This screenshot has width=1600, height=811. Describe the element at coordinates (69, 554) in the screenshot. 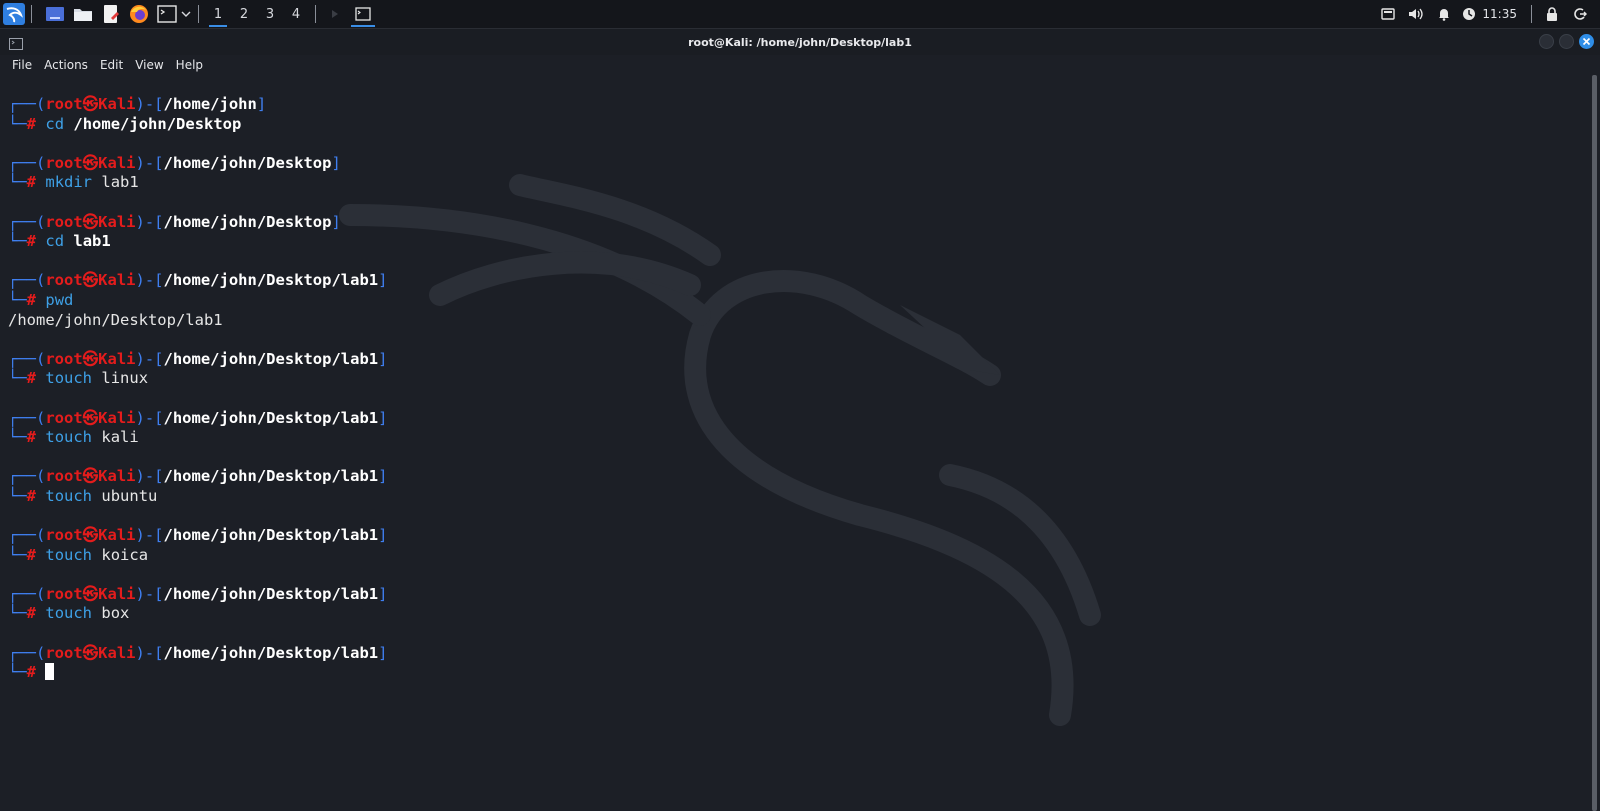

I see `command-name: touch` at that location.